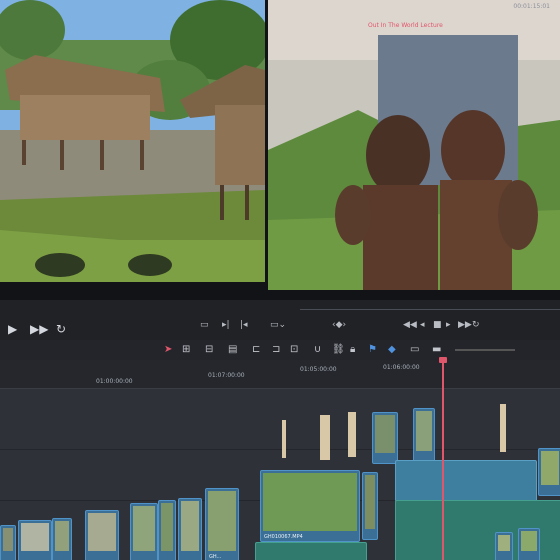  I want to click on overwrite-icon: |◂, so click(244, 325).